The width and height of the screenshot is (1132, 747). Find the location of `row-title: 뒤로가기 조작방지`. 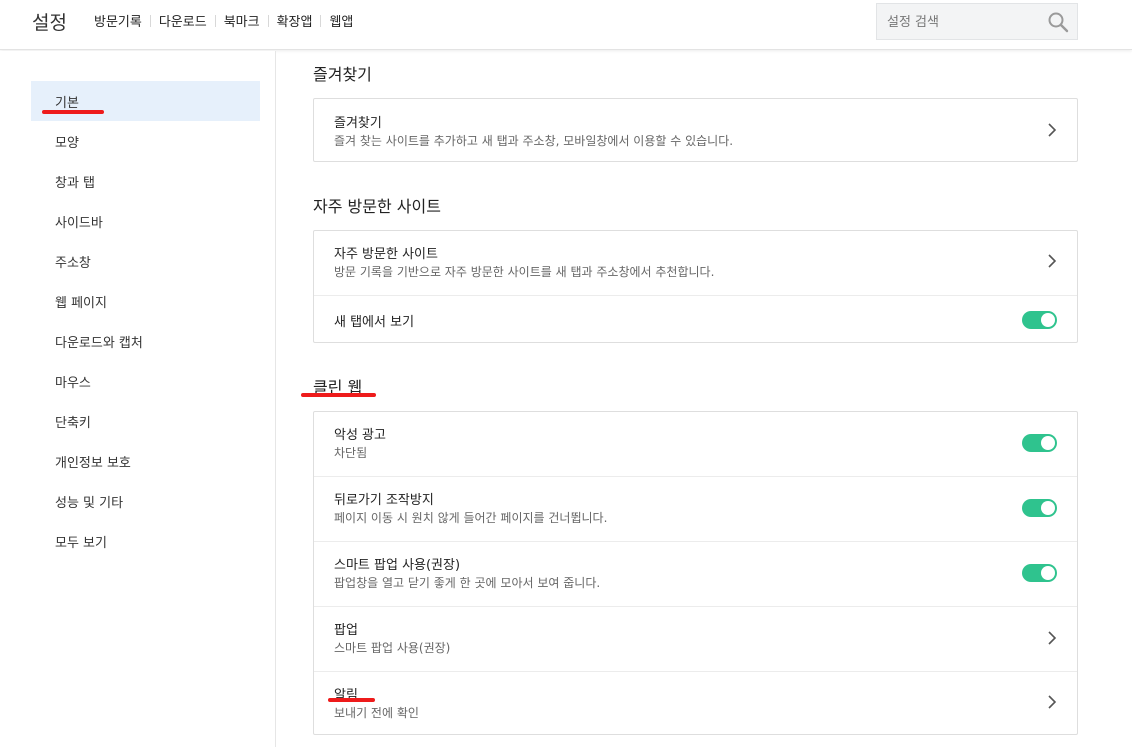

row-title: 뒤로가기 조작방지 is located at coordinates (384, 500).